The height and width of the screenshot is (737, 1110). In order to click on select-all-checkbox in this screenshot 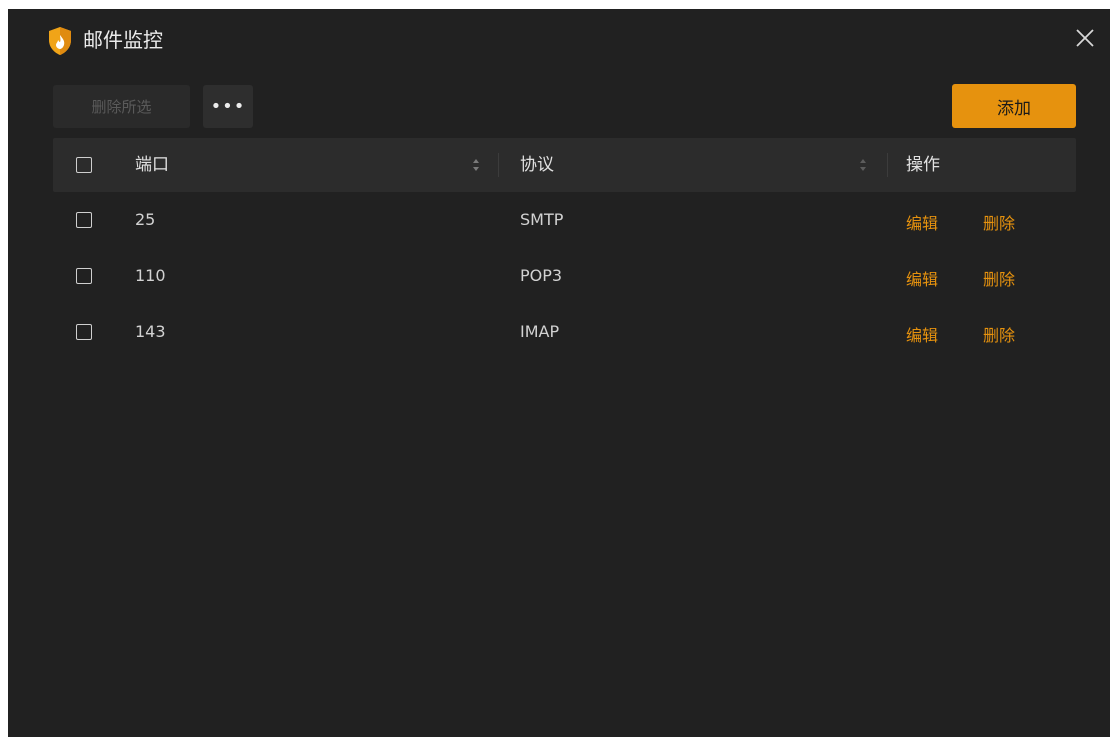, I will do `click(84, 165)`.